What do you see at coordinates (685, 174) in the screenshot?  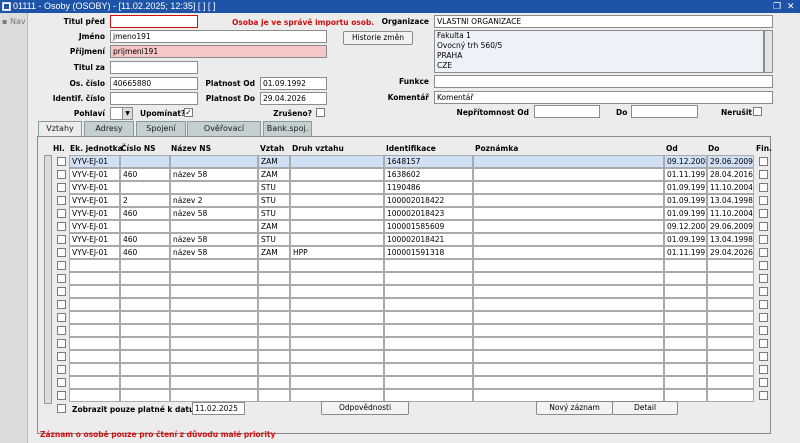 I see `table-cell-od: 01.11.1997` at bounding box center [685, 174].